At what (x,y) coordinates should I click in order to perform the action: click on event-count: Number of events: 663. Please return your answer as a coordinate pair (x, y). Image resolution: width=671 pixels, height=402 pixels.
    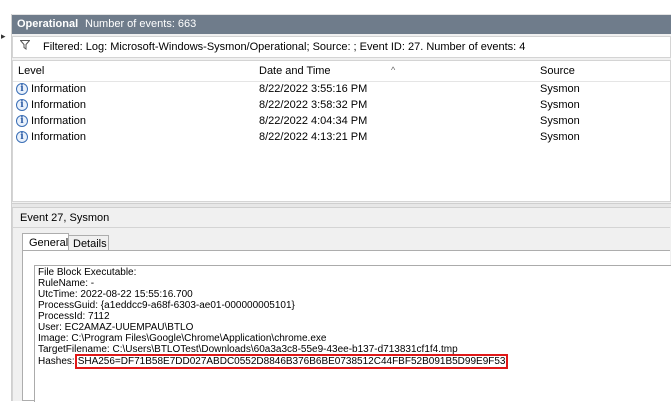
    Looking at the image, I should click on (141, 24).